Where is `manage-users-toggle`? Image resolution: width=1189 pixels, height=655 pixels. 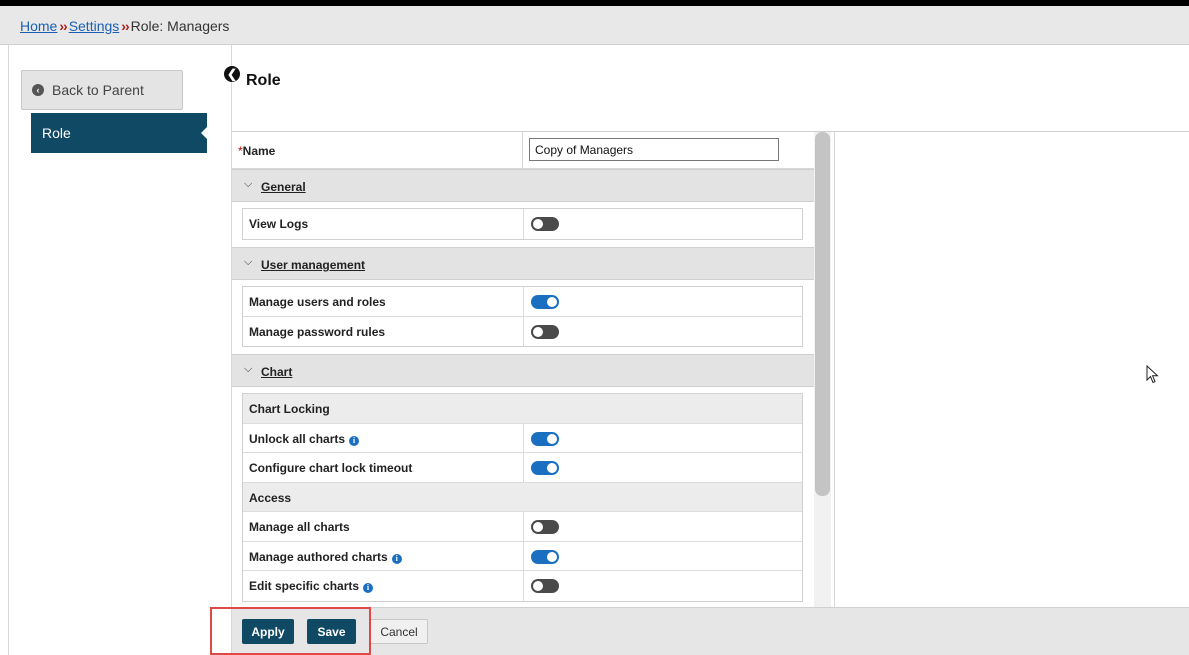 manage-users-toggle is located at coordinates (545, 302).